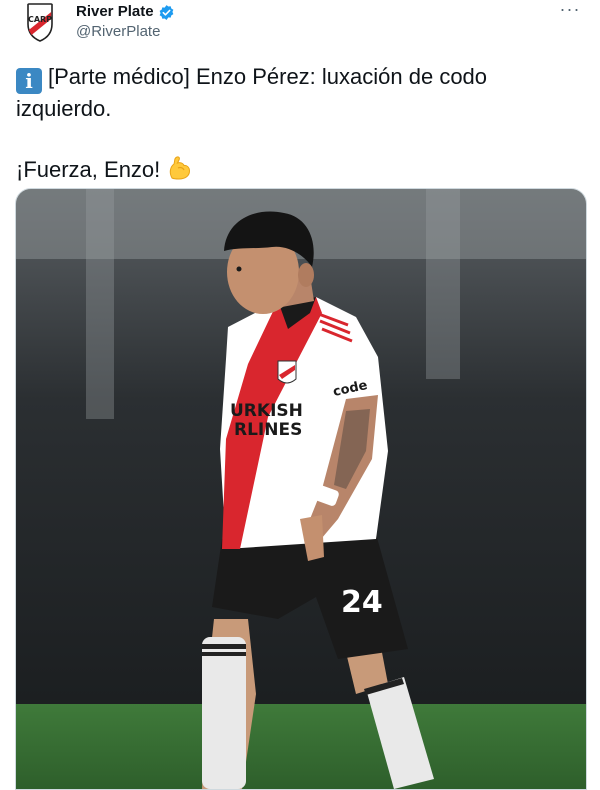 The width and height of the screenshot is (600, 790). What do you see at coordinates (64, 108) in the screenshot?
I see `tweet-text-line2: izquierdo.` at bounding box center [64, 108].